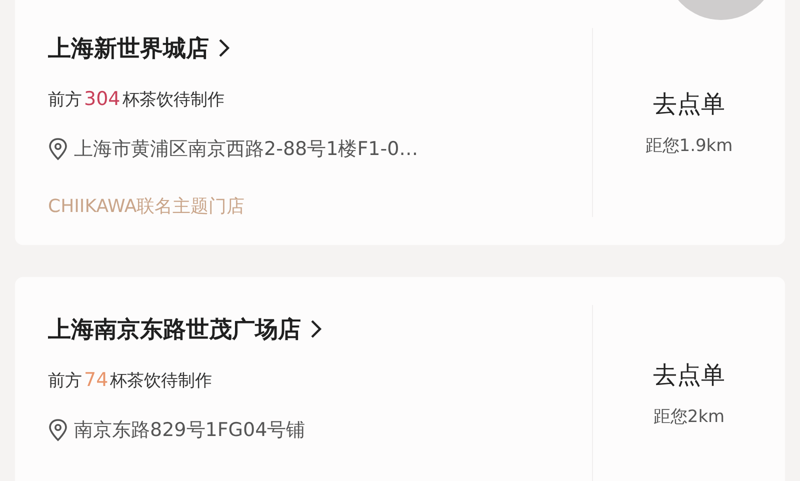 Image resolution: width=800 pixels, height=481 pixels. I want to click on queue-text: 前方 304杯茶饮待制作, so click(137, 99).